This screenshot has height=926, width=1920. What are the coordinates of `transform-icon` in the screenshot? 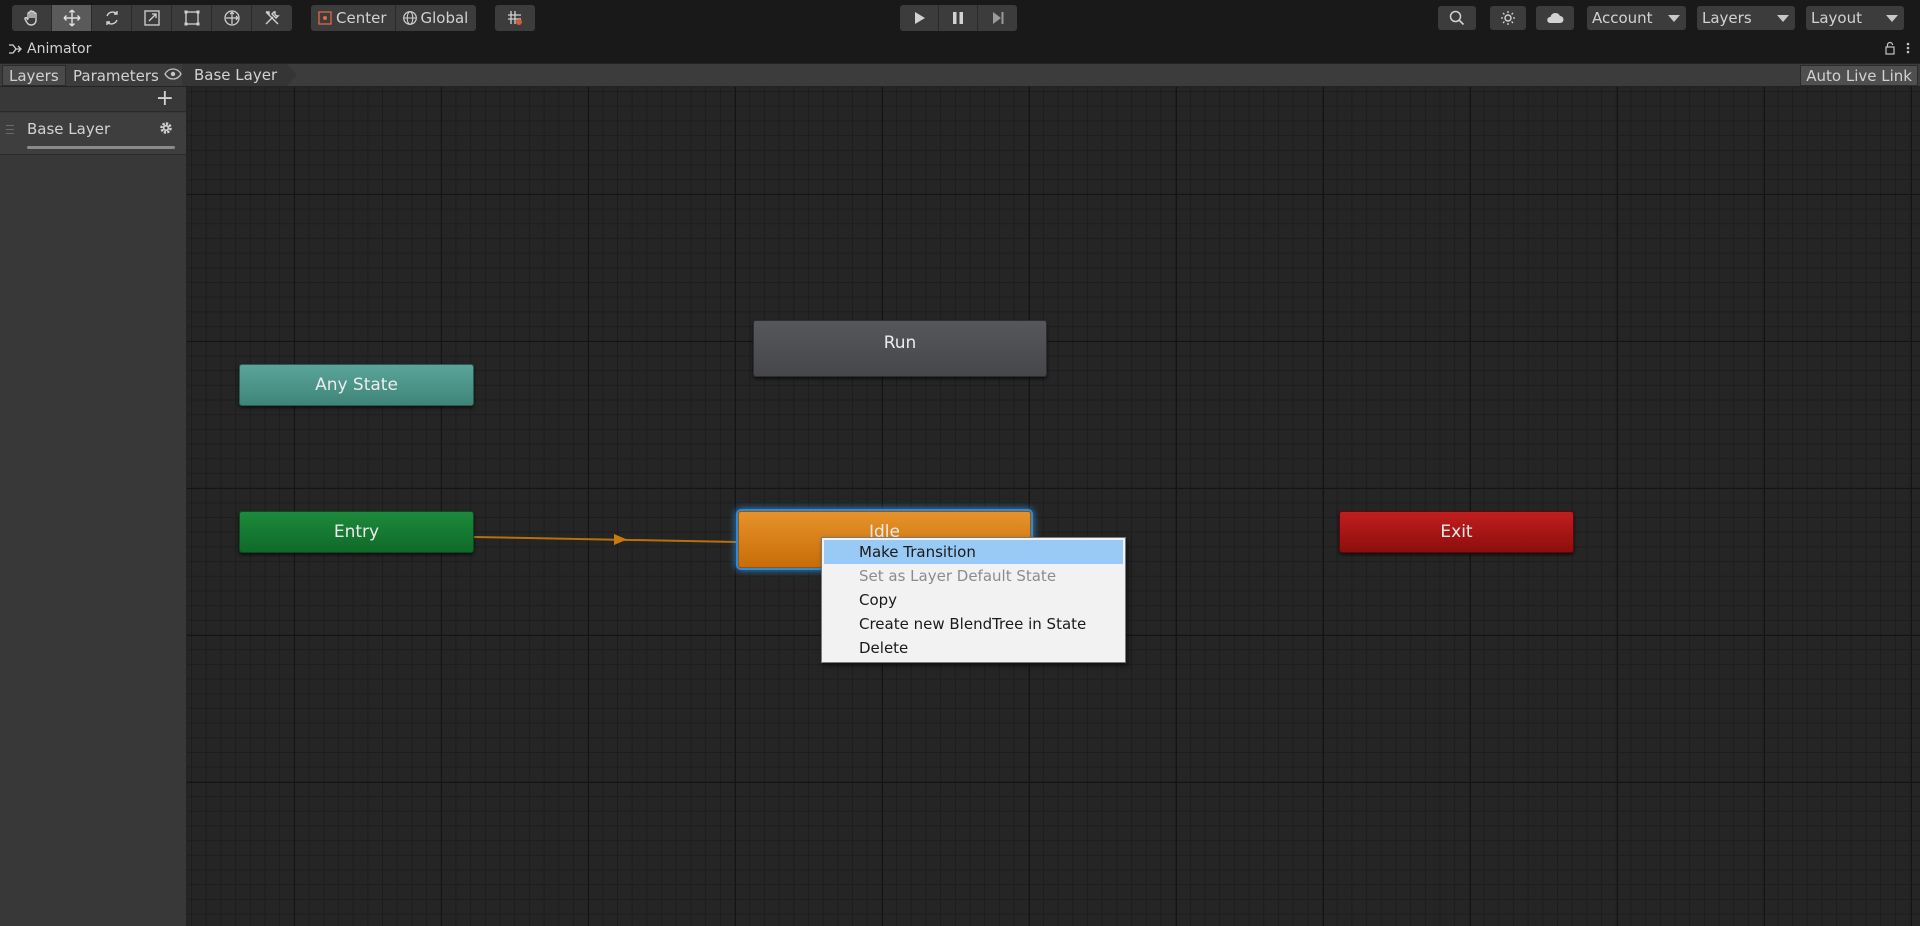 It's located at (231, 18).